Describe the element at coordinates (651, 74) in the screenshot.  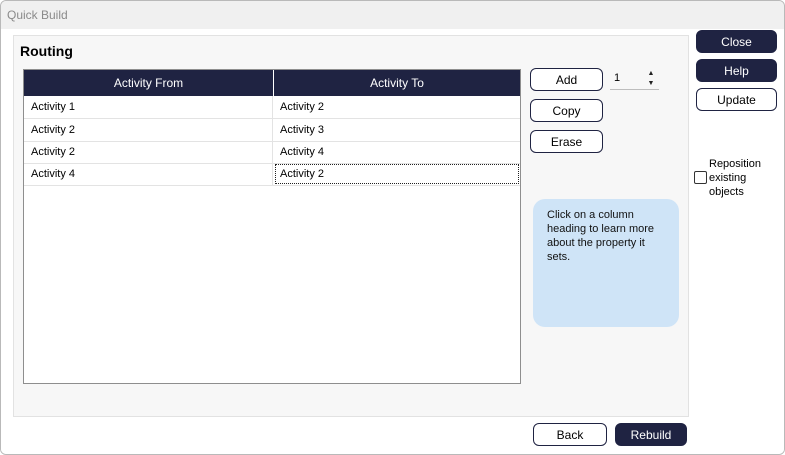
I see `stepper-up-icon: ▲` at that location.